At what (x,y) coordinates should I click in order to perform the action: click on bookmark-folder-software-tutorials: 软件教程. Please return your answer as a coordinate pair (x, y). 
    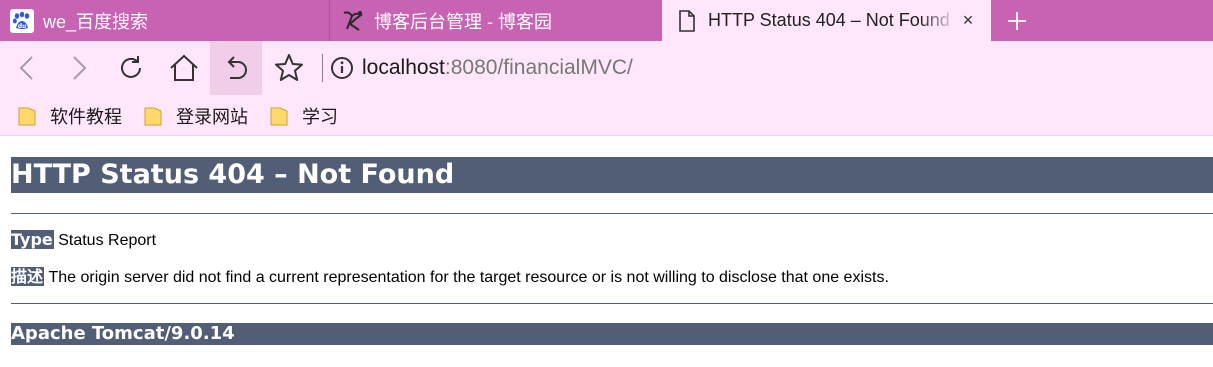
    Looking at the image, I should click on (70, 115).